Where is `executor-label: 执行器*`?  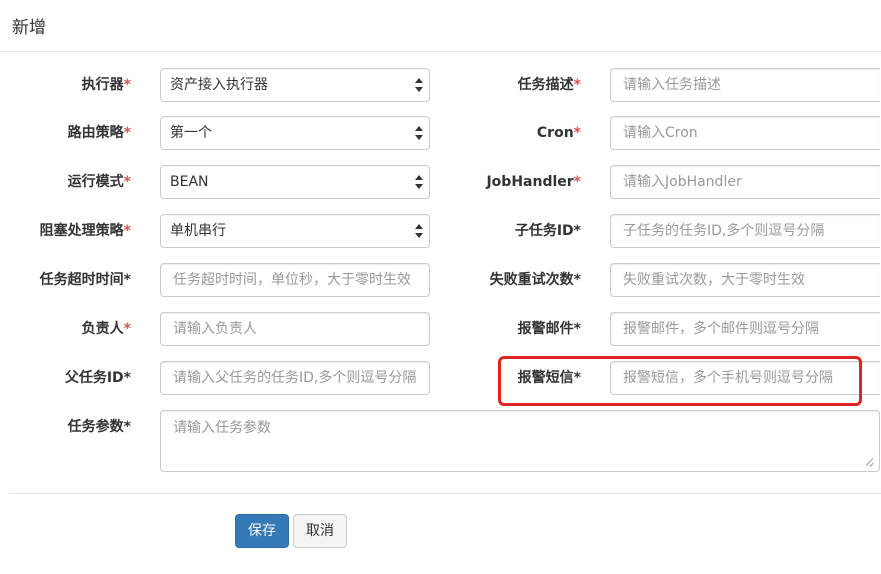
executor-label: 执行器* is located at coordinates (106, 85).